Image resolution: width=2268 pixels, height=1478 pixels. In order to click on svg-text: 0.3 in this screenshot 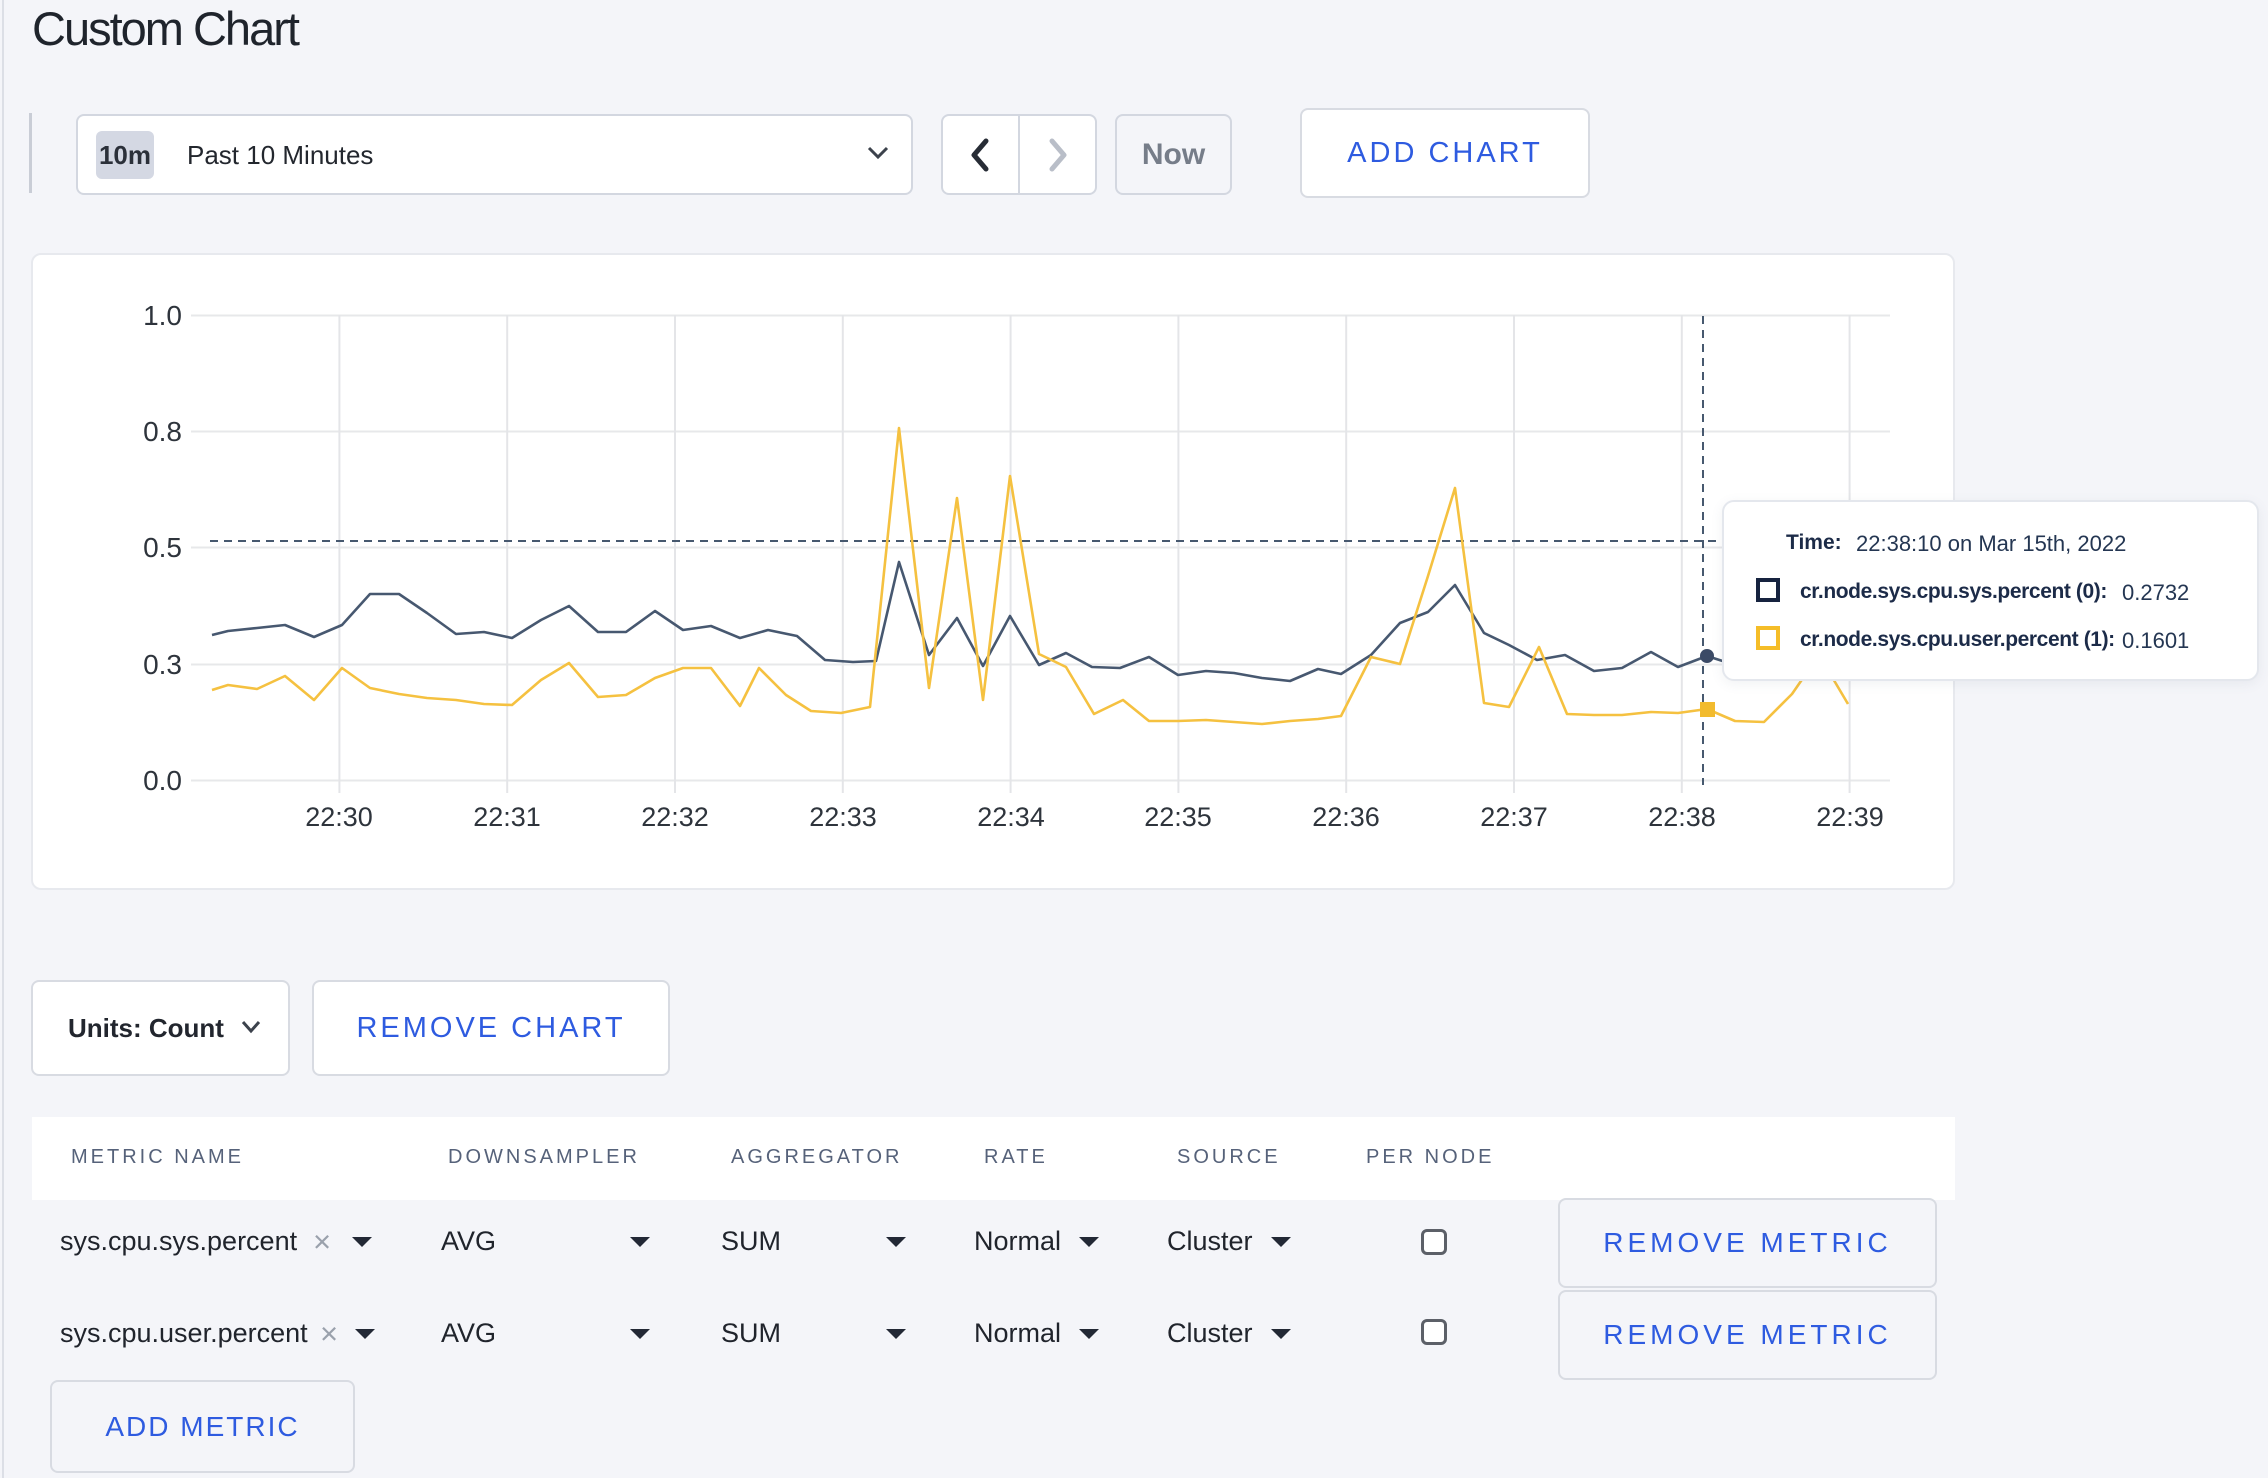, I will do `click(162, 664)`.